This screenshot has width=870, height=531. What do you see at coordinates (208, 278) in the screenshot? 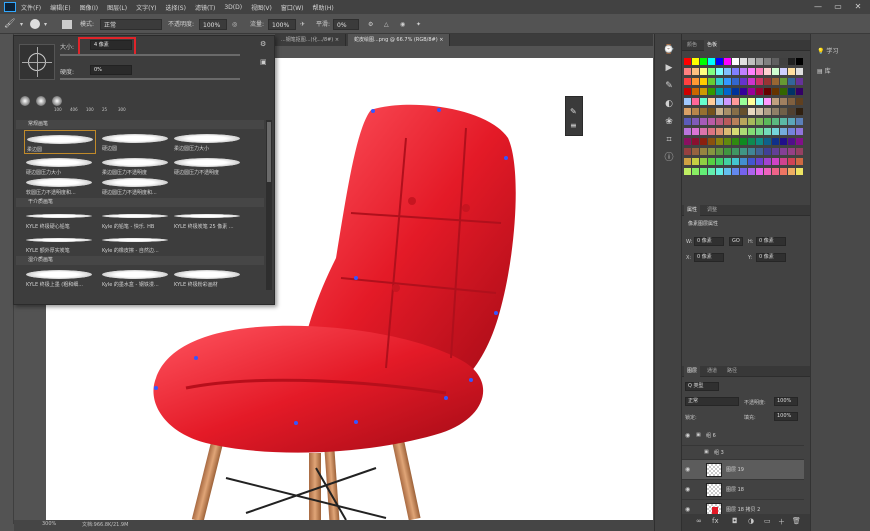
I see `brush-preset: KYLE 终极粉彩画材` at bounding box center [208, 278].